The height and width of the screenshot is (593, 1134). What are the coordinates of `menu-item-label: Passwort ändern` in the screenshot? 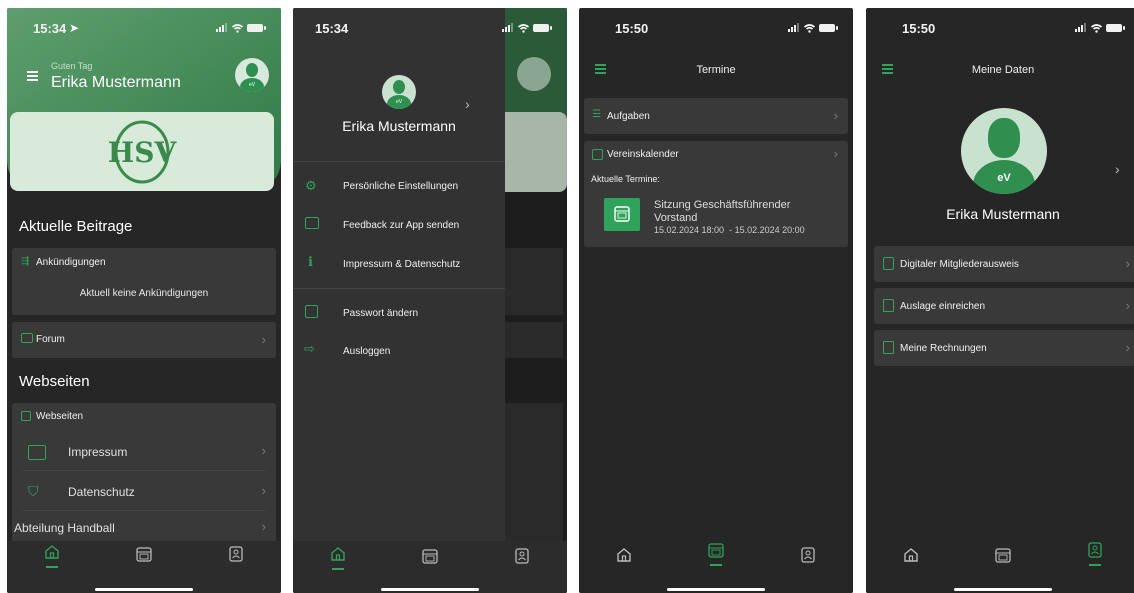 It's located at (381, 313).